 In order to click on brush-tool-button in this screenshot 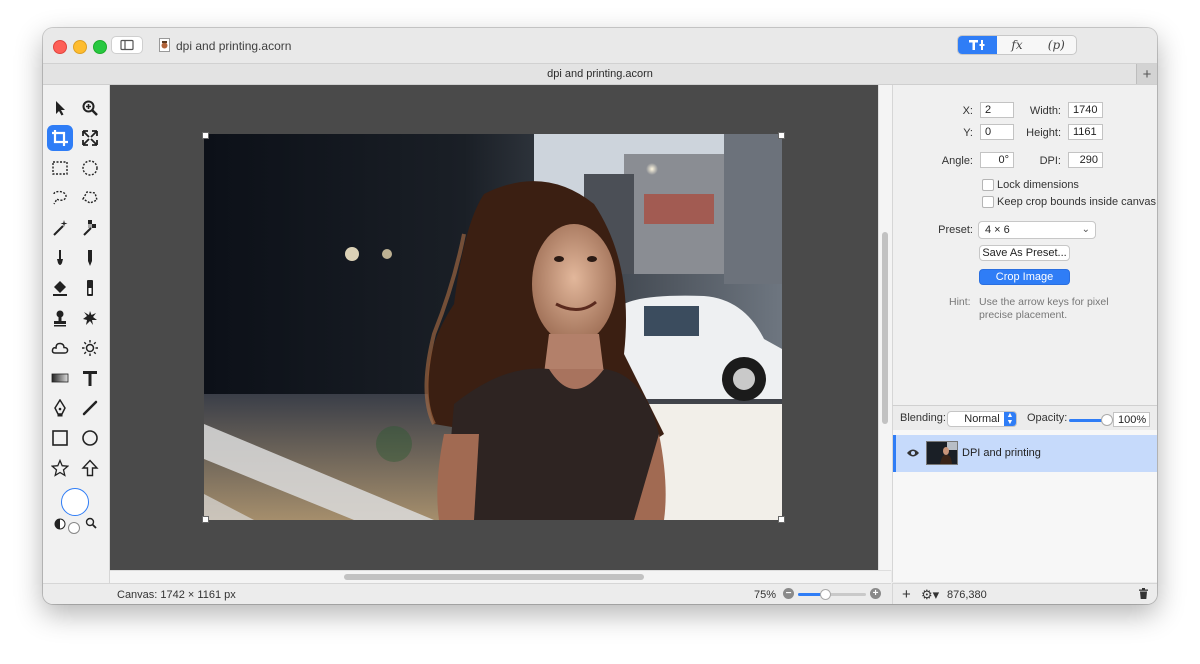, I will do `click(60, 258)`.